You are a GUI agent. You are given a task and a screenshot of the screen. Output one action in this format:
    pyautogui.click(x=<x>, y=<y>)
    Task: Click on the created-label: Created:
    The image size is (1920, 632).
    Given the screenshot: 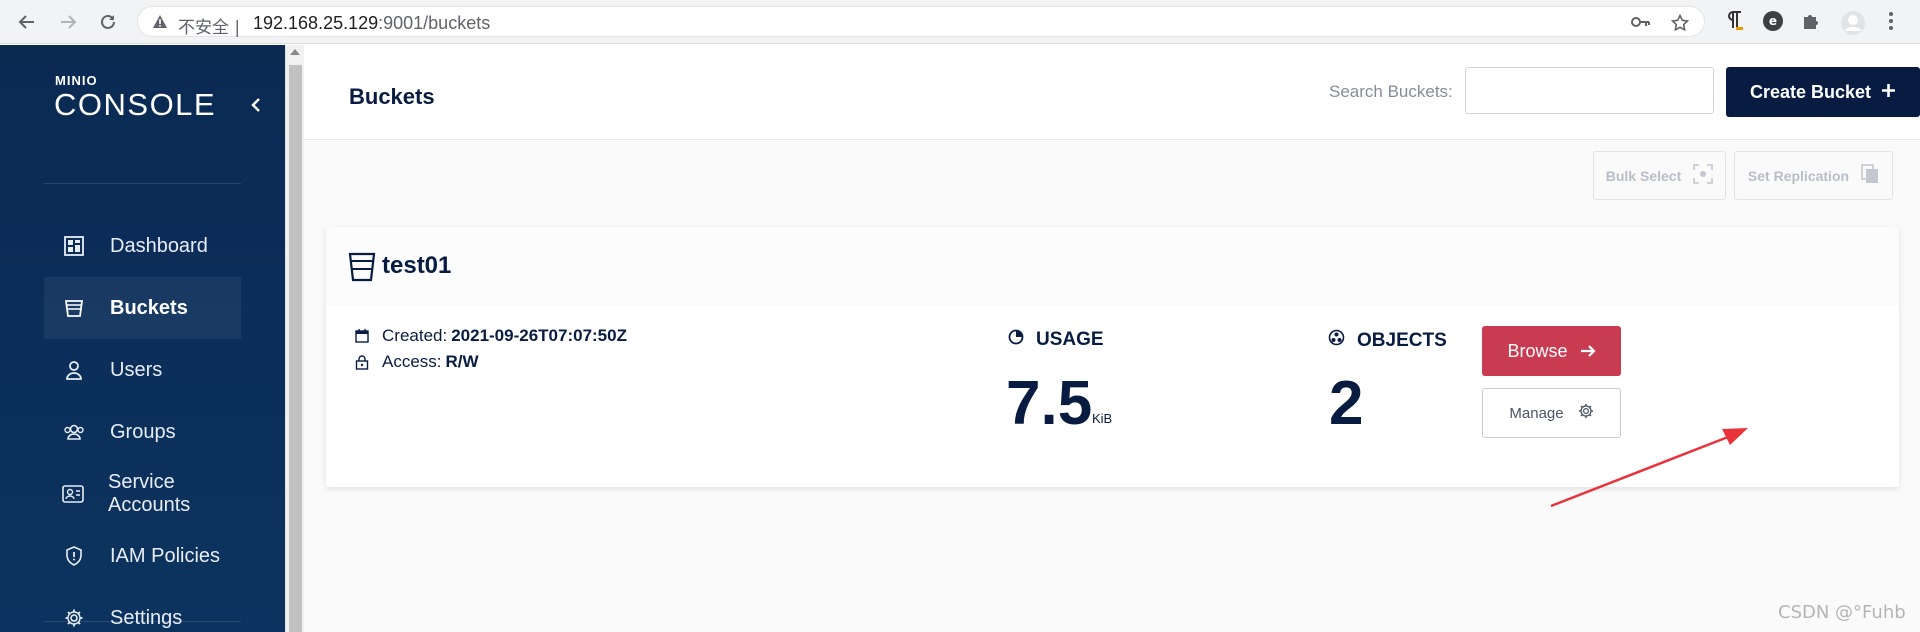 What is the action you would take?
    pyautogui.click(x=415, y=335)
    